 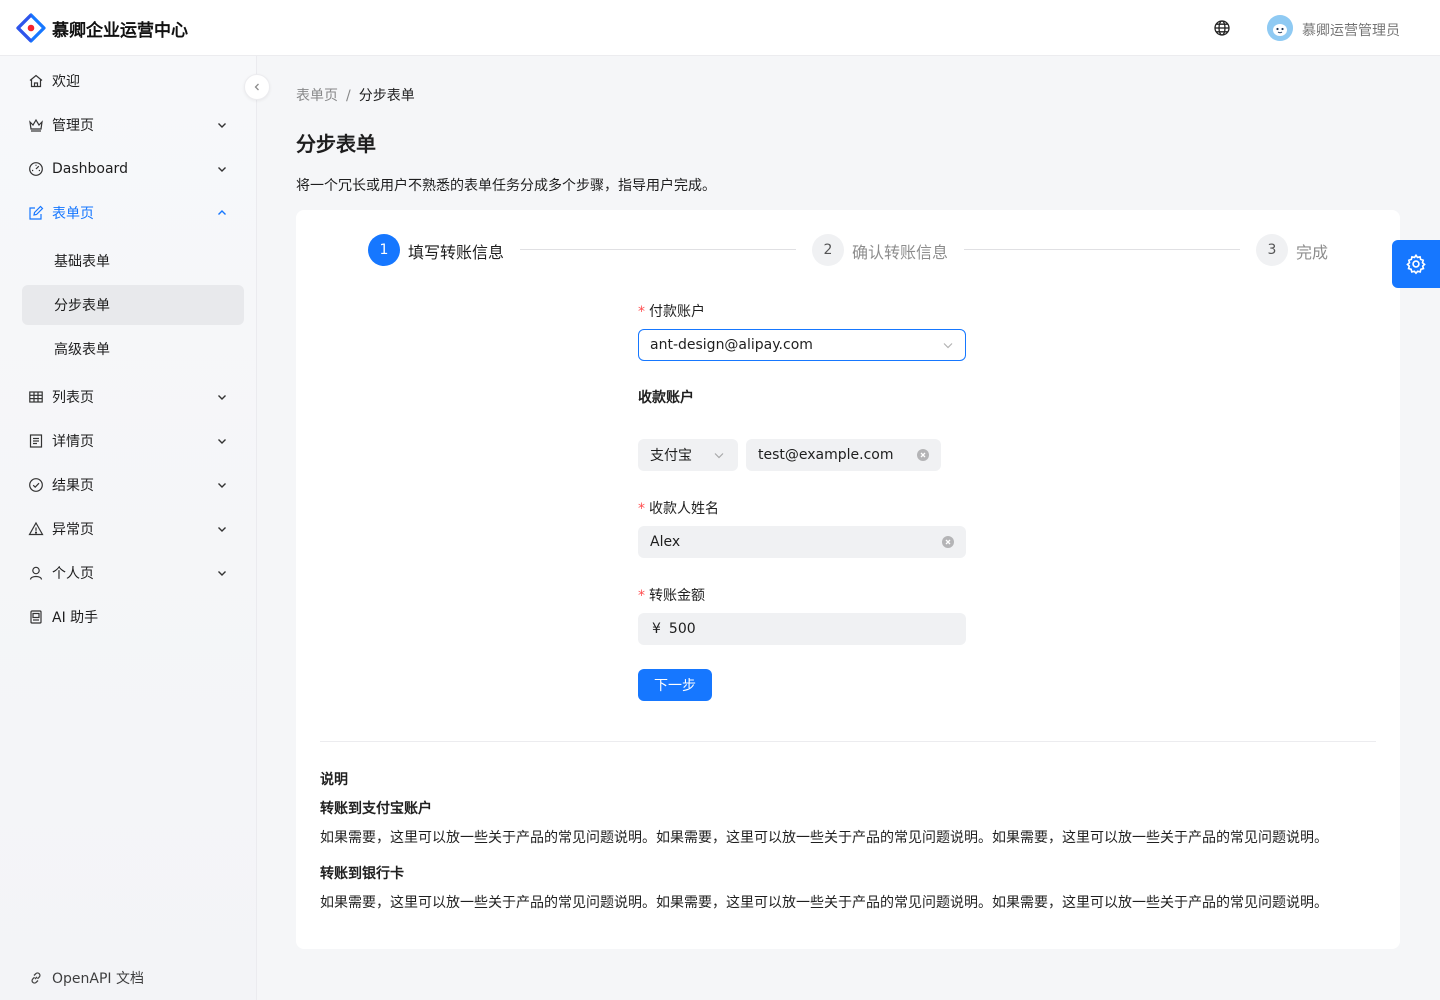 What do you see at coordinates (73, 126) in the screenshot?
I see `sidebar-item-label: 管理页` at bounding box center [73, 126].